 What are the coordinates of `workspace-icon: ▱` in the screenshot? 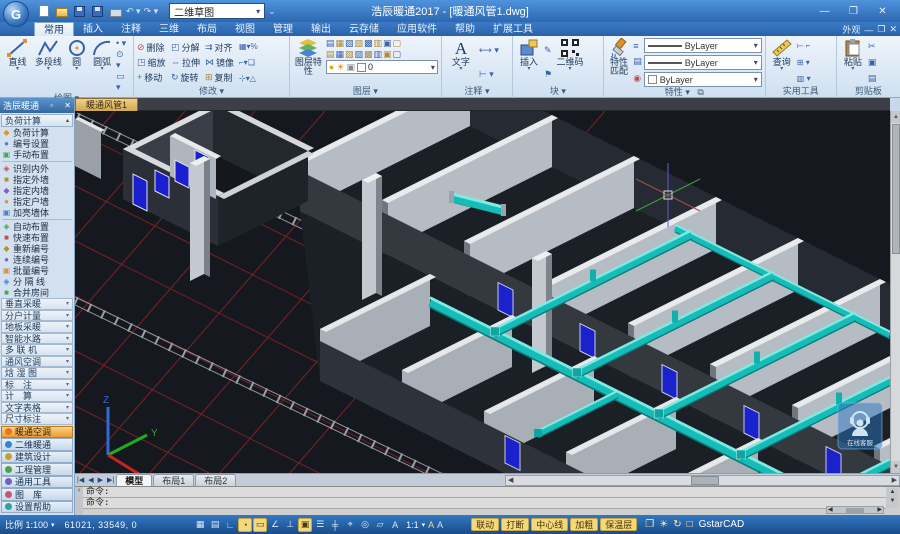 It's located at (380, 525).